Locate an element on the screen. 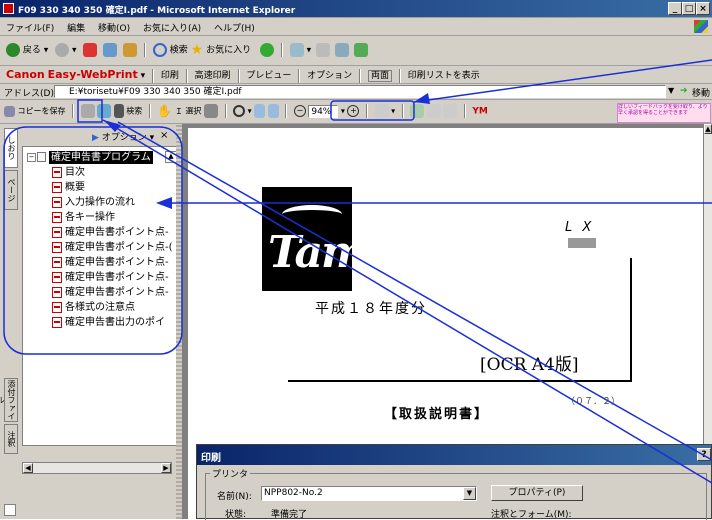 Image resolution: width=712 pixels, height=520 pixels. sidebar-arrowhead is located at coordinates (164, 203).